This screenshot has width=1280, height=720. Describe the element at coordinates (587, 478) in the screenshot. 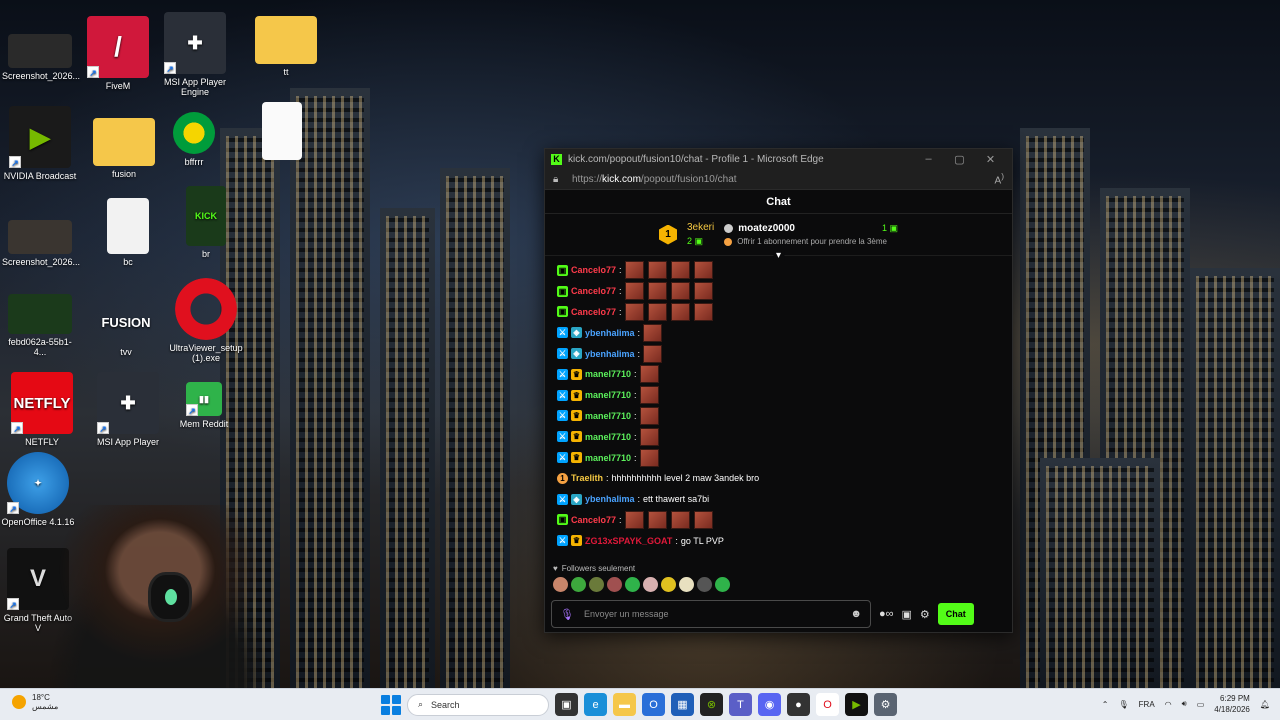

I see `chat-username: Traelith` at that location.